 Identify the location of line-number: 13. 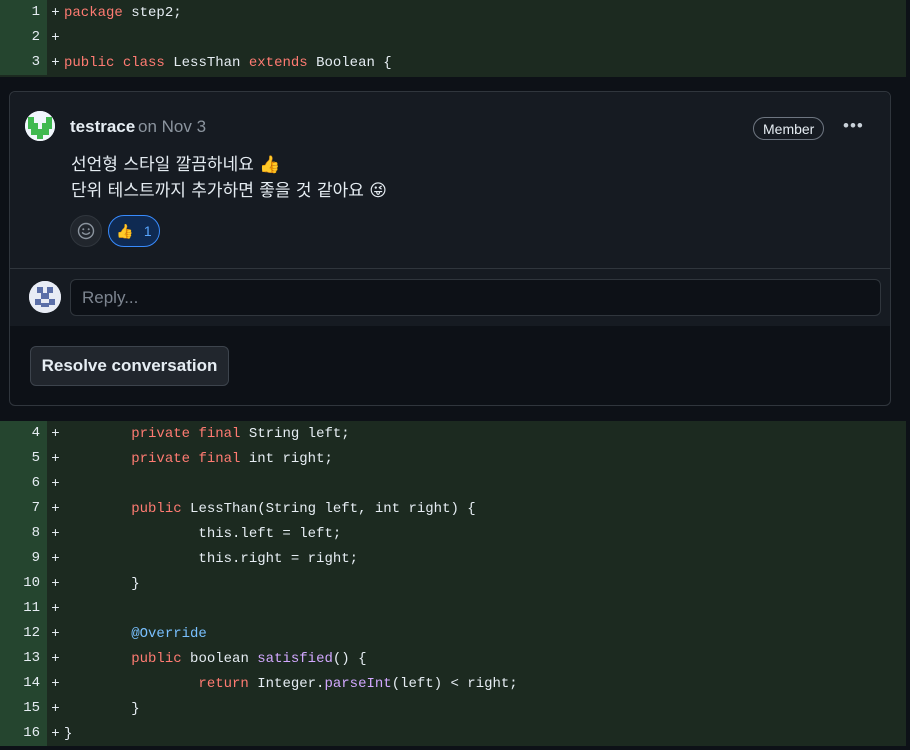
(23, 658).